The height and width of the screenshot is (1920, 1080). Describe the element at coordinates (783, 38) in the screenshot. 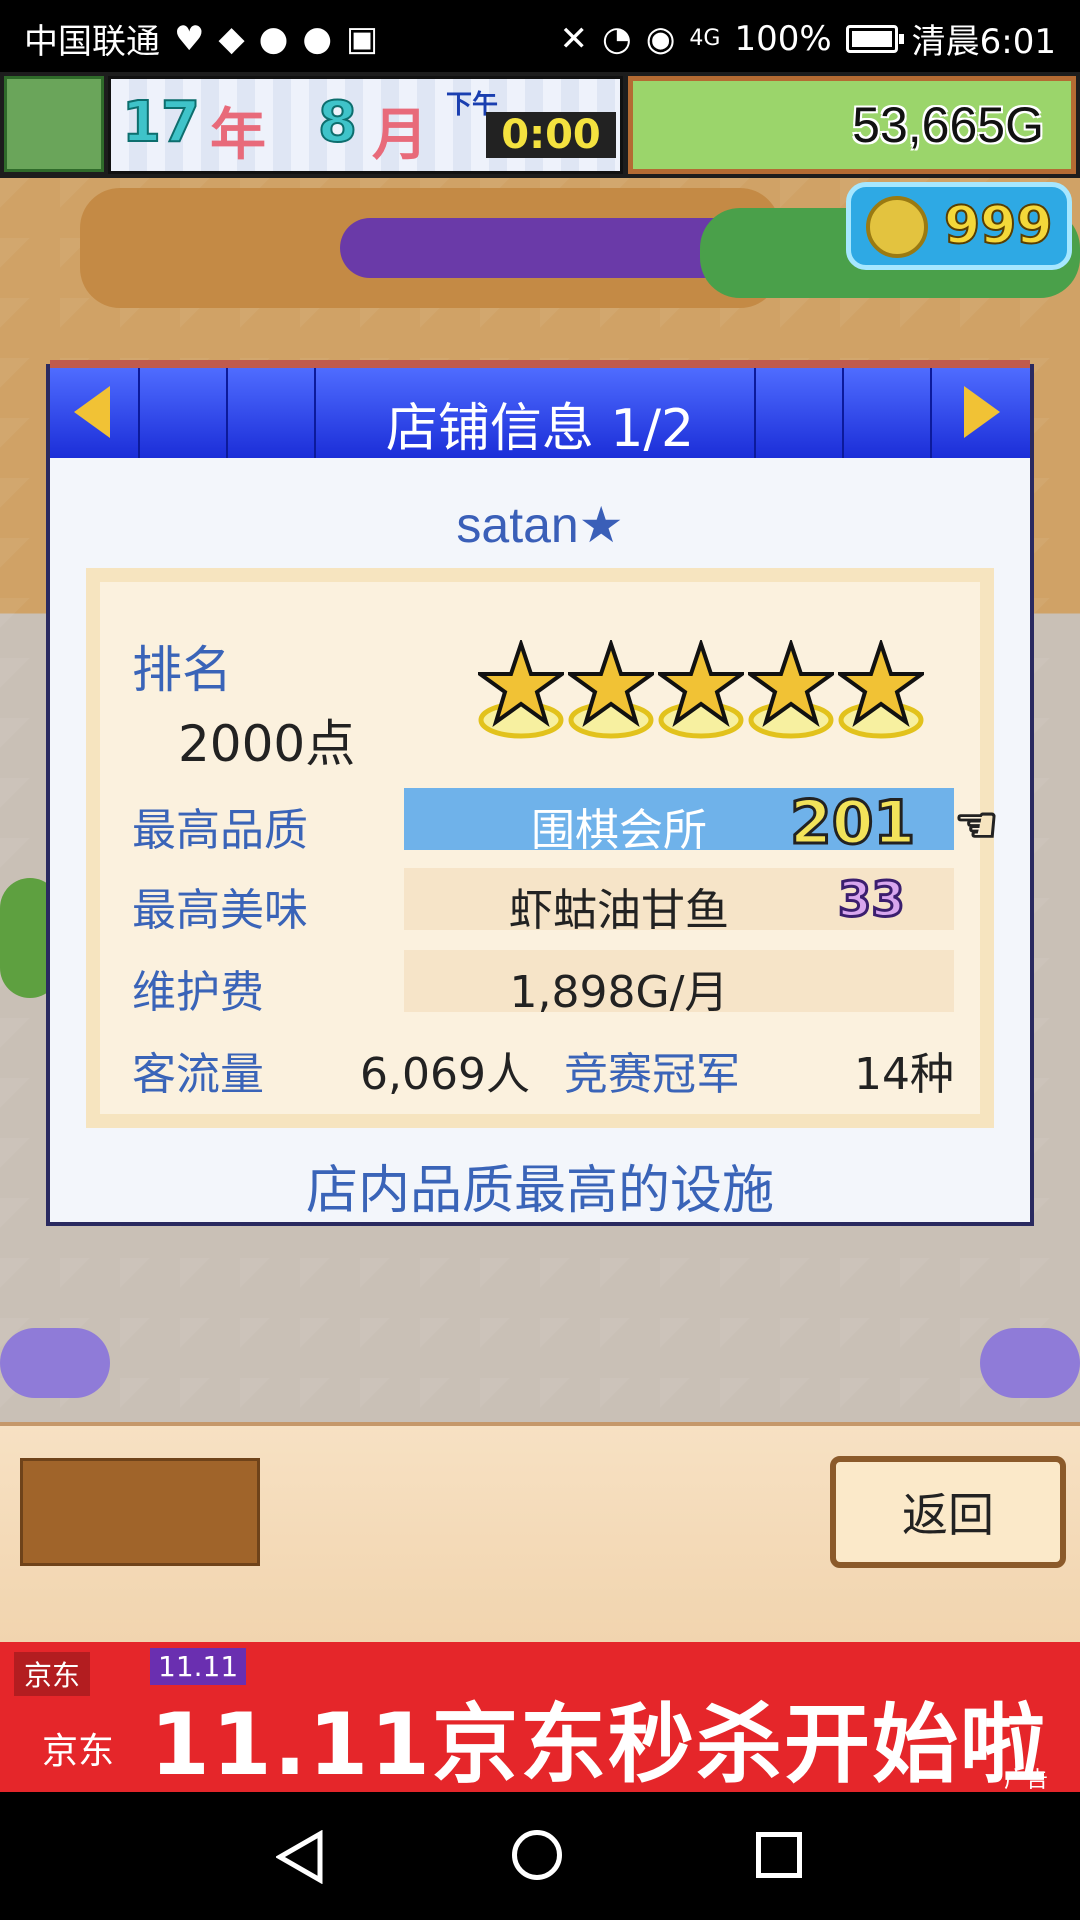

I see `battery-percent: 100%` at that location.